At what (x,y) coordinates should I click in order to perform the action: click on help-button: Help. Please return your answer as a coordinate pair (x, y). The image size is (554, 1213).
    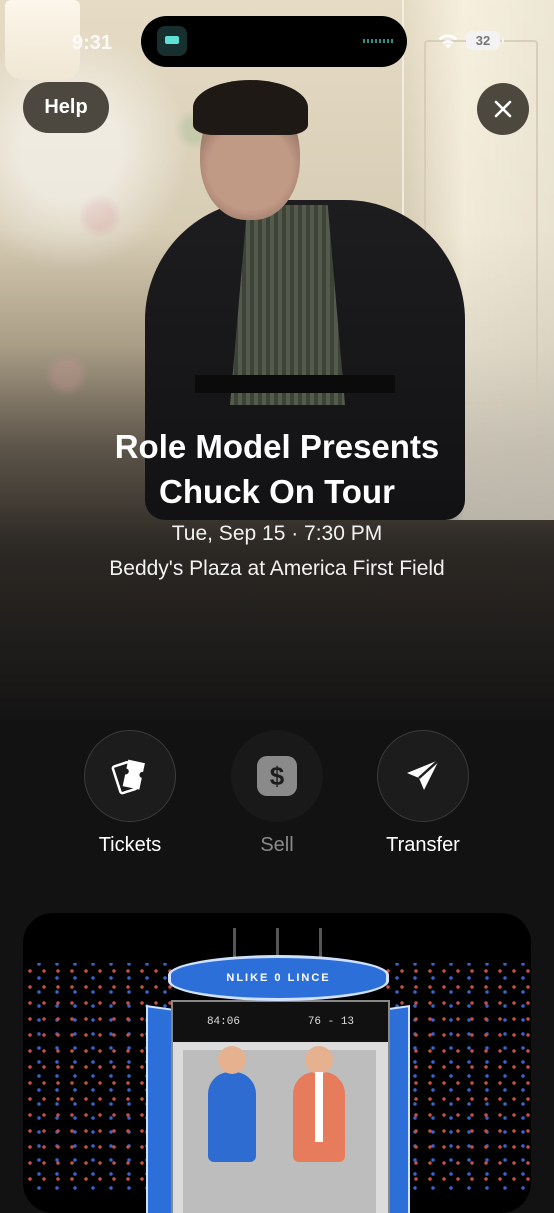
    Looking at the image, I should click on (66, 107).